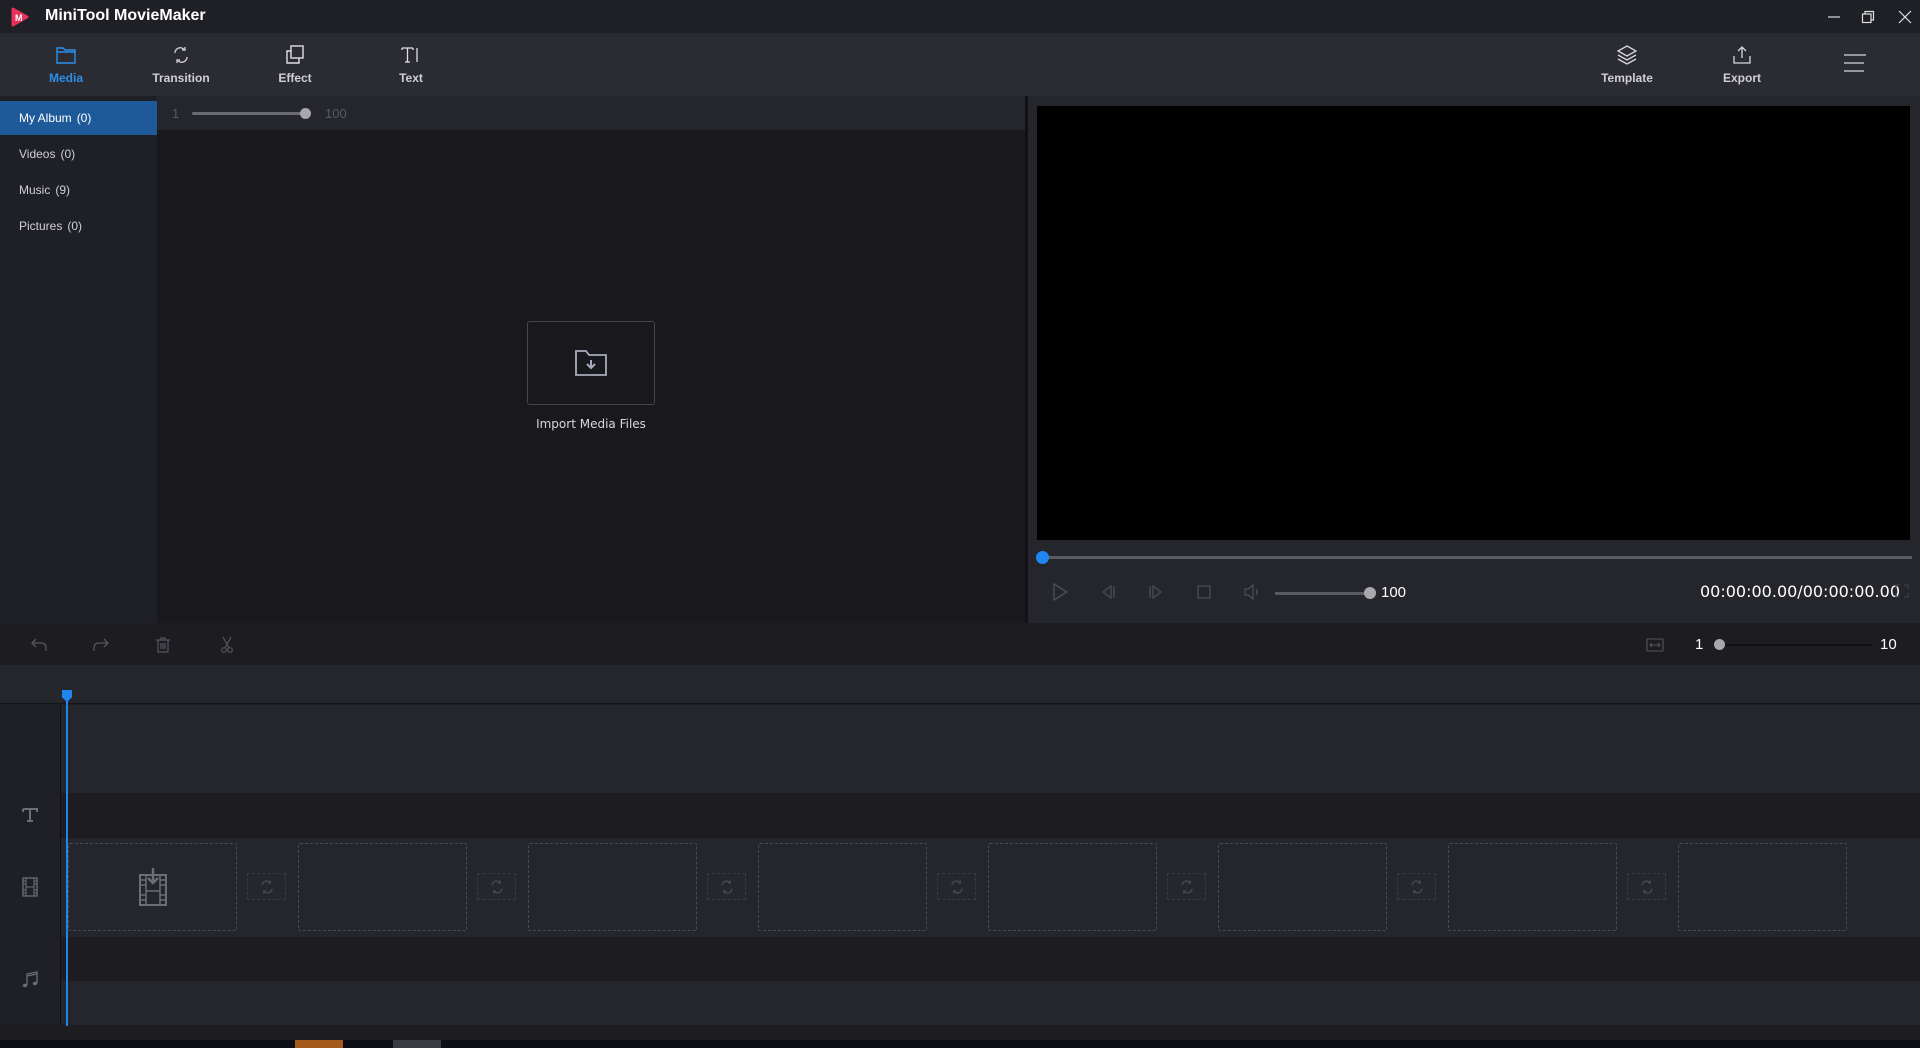 This screenshot has width=1920, height=1048. I want to click on text-icon, so click(409, 55).